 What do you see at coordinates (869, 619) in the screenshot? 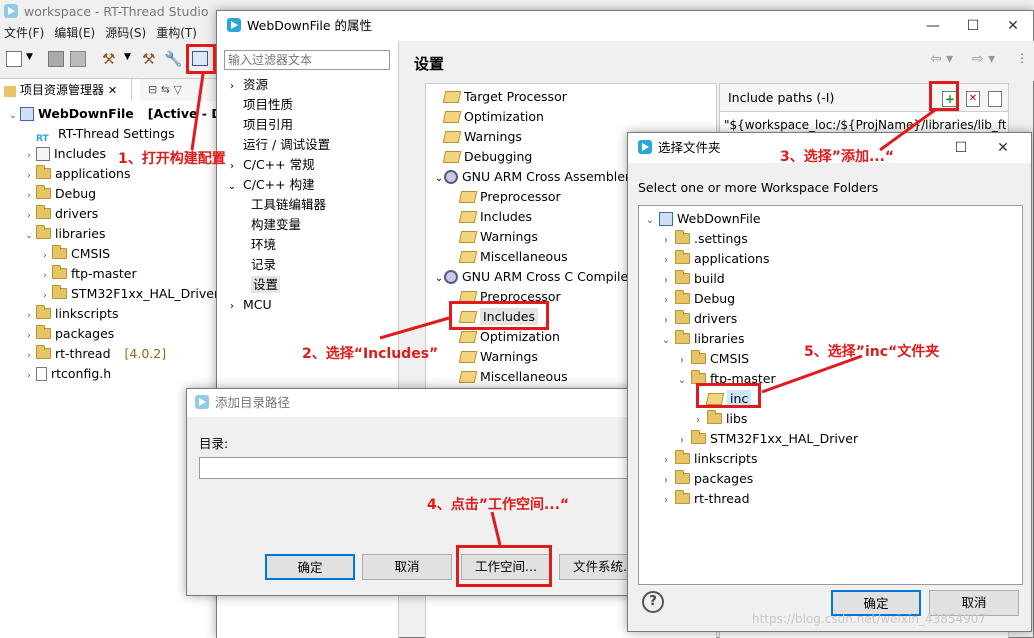
I see `watermark: https://blog.csdn.net/weixin_43854907` at bounding box center [869, 619].